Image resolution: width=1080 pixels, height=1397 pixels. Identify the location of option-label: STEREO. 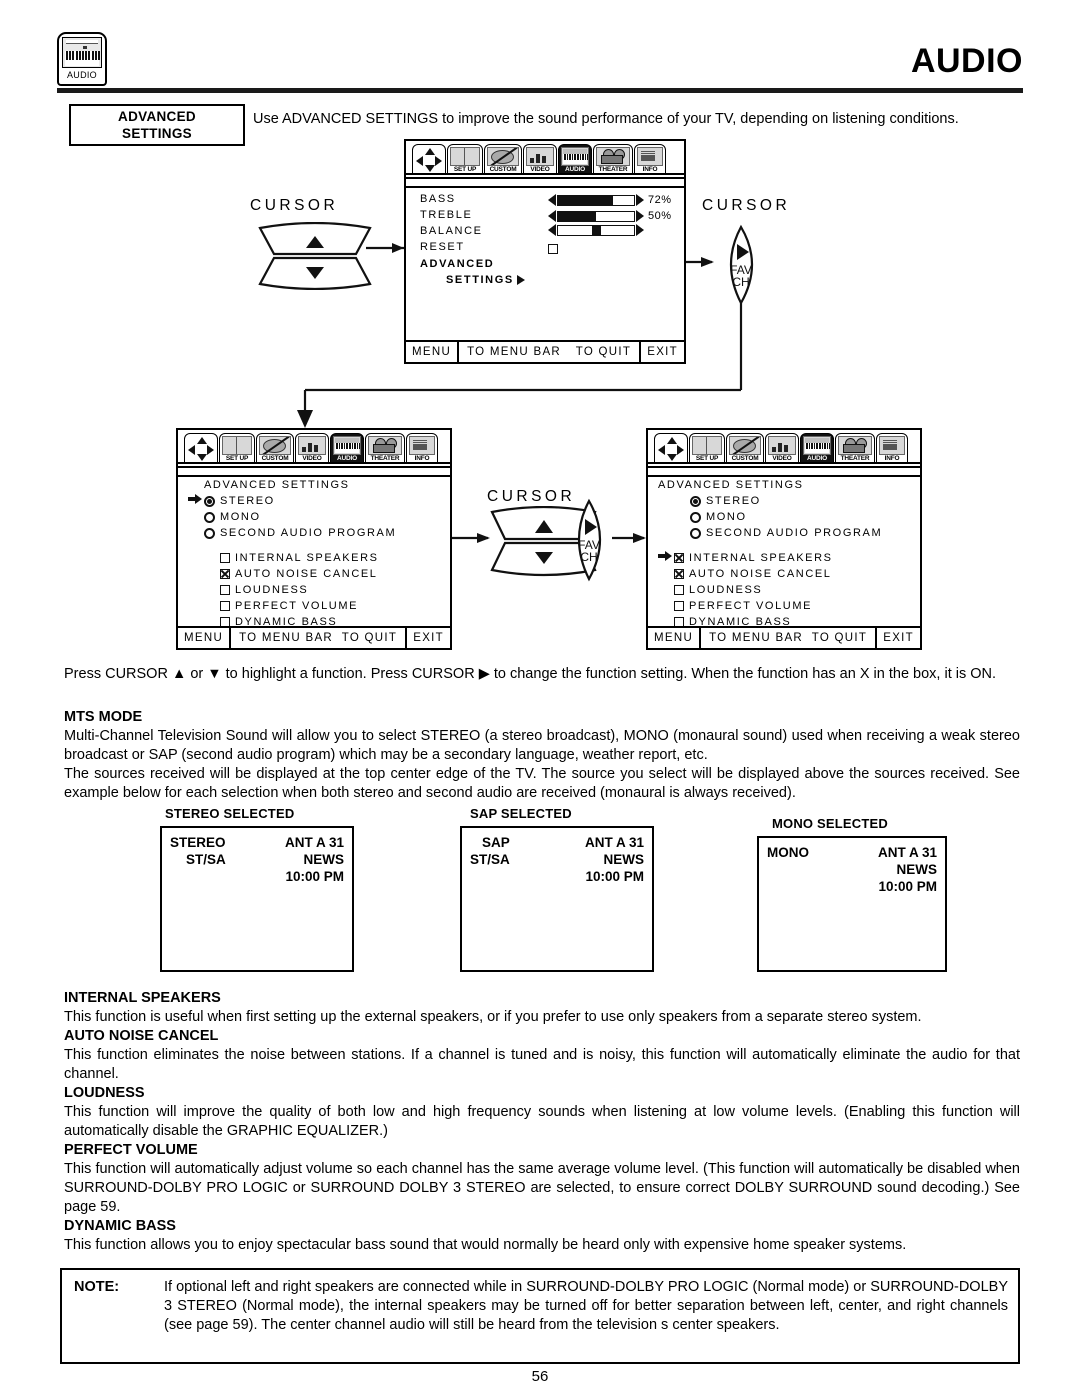
(247, 501).